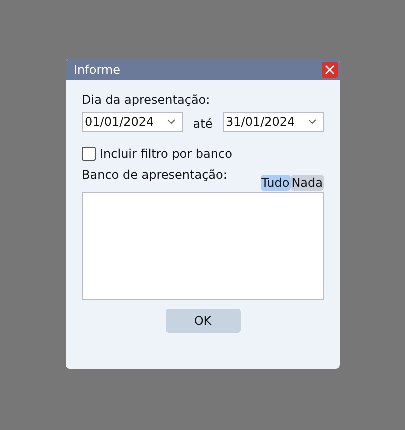 Image resolution: width=405 pixels, height=430 pixels. I want to click on close-button, so click(330, 70).